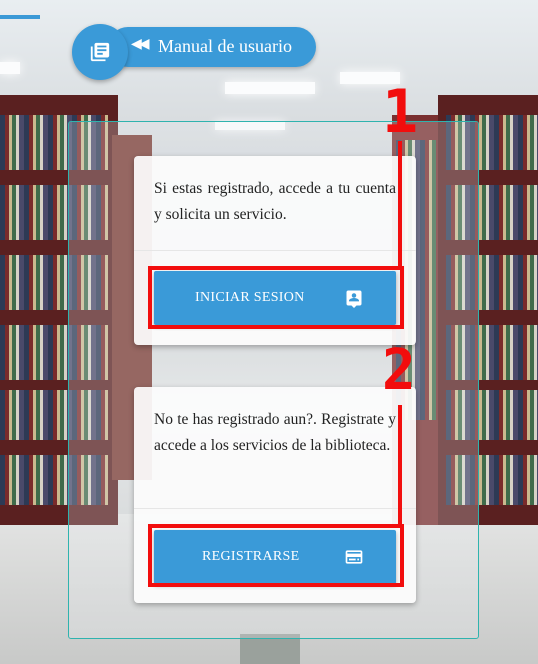  I want to click on top-accent-line, so click(20, 17).